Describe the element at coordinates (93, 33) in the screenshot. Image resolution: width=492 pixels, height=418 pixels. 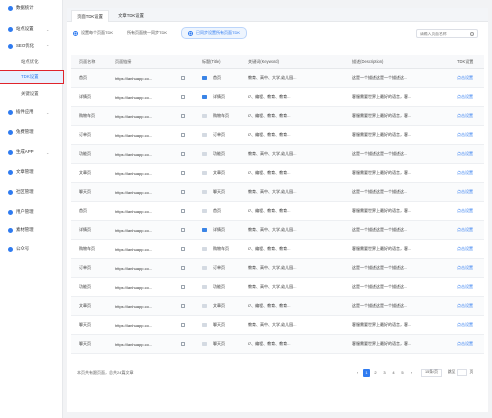
I see `option-per-page: 设置每个页面TDK` at that location.